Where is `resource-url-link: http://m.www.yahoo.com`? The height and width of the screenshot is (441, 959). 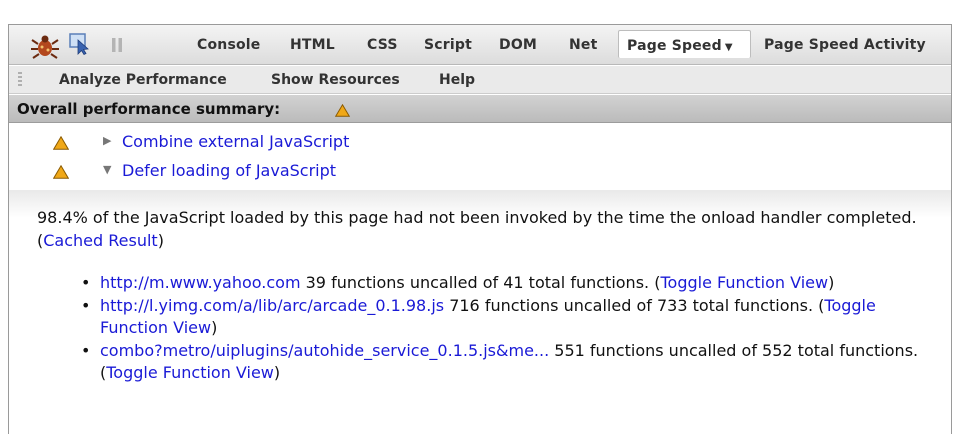
resource-url-link: http://m.www.yahoo.com is located at coordinates (200, 282).